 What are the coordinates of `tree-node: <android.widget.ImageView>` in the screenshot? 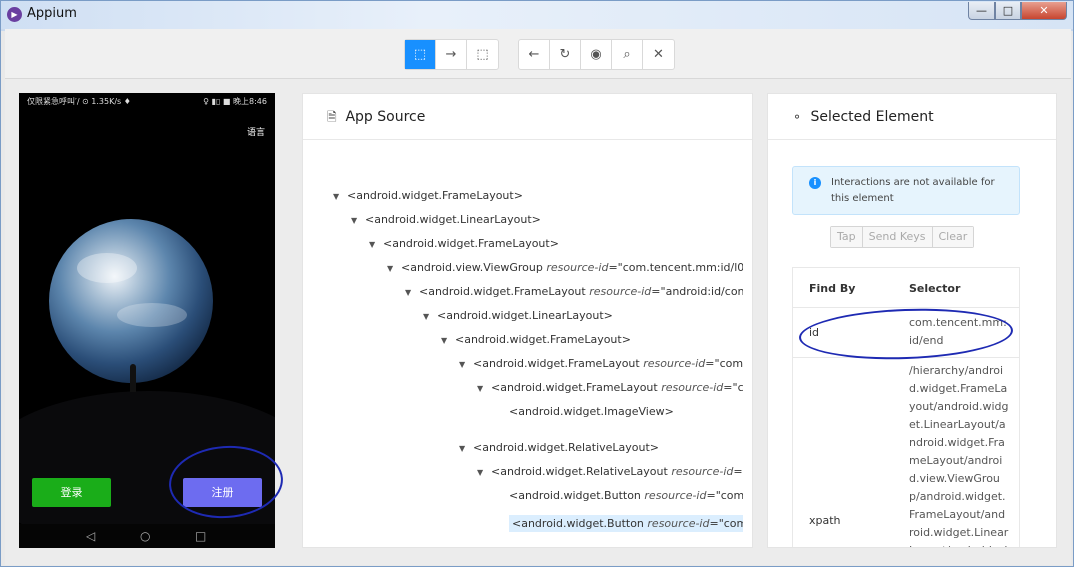 It's located at (619, 412).